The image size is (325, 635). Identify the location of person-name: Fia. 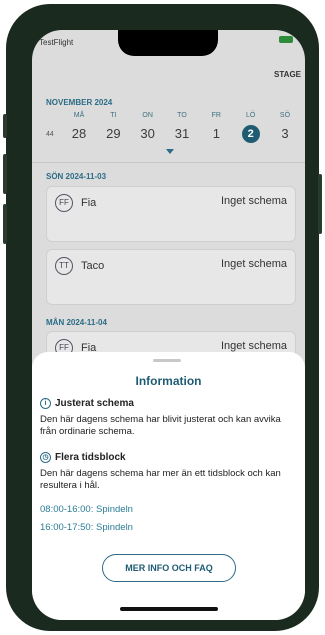
(89, 203).